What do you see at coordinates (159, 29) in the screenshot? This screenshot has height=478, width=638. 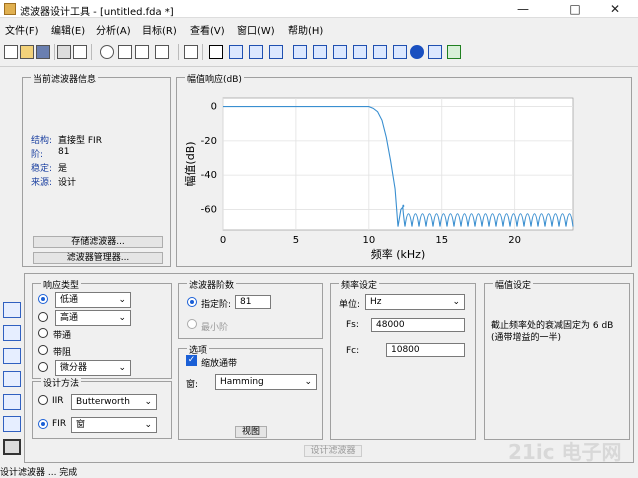 I see `menu-target: 目标(R)` at bounding box center [159, 29].